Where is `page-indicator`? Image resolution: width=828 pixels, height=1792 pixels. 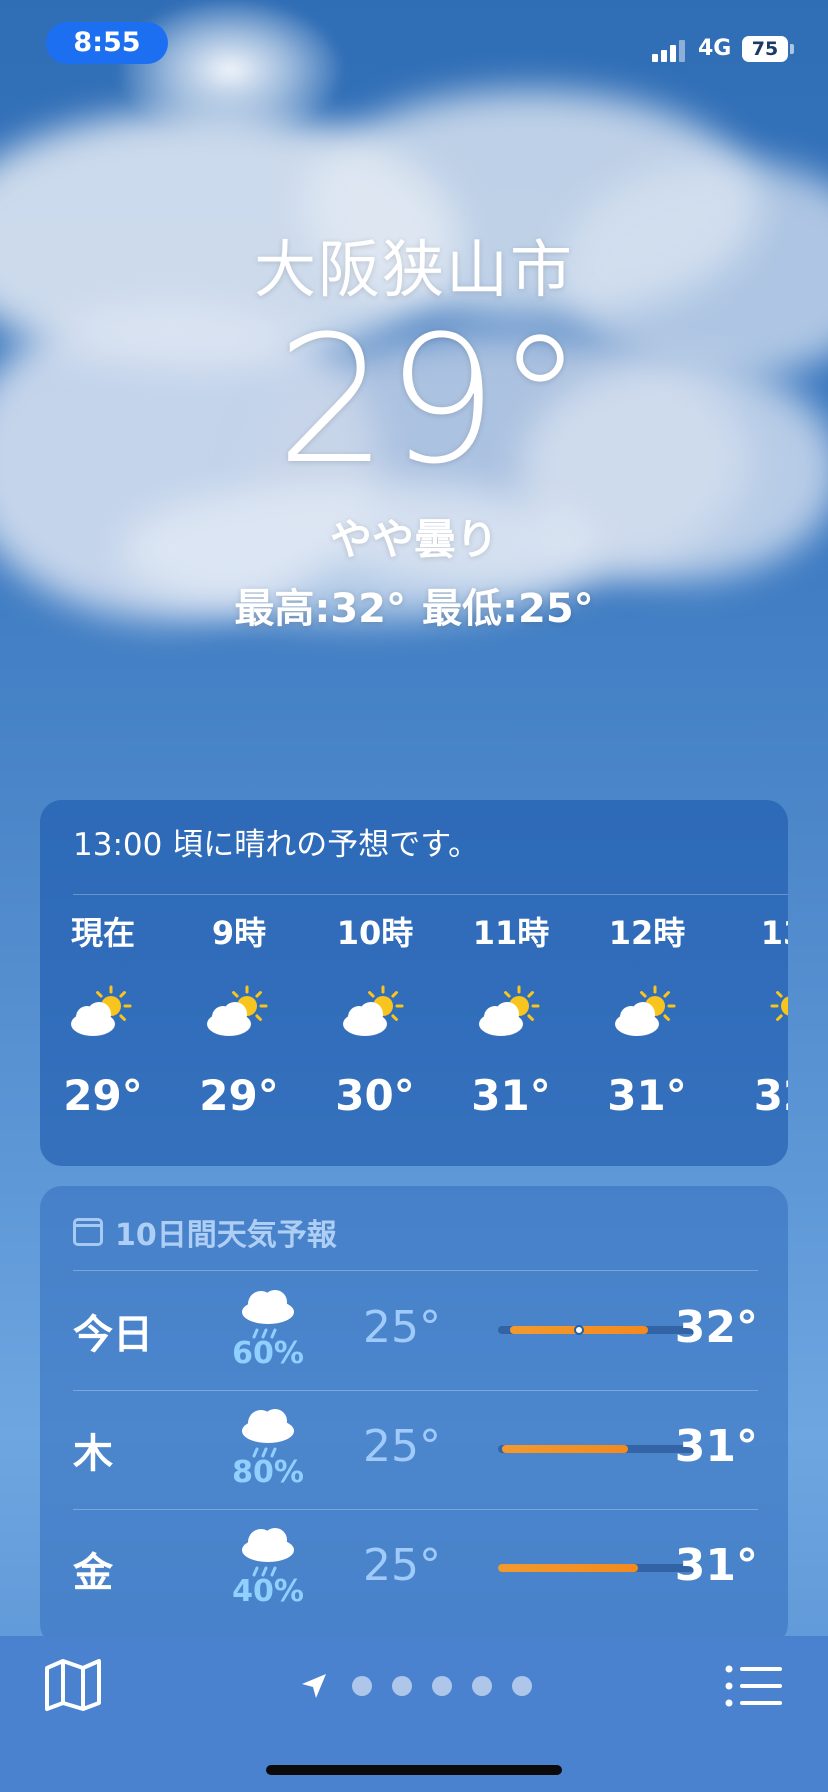
page-indicator is located at coordinates (421, 1686).